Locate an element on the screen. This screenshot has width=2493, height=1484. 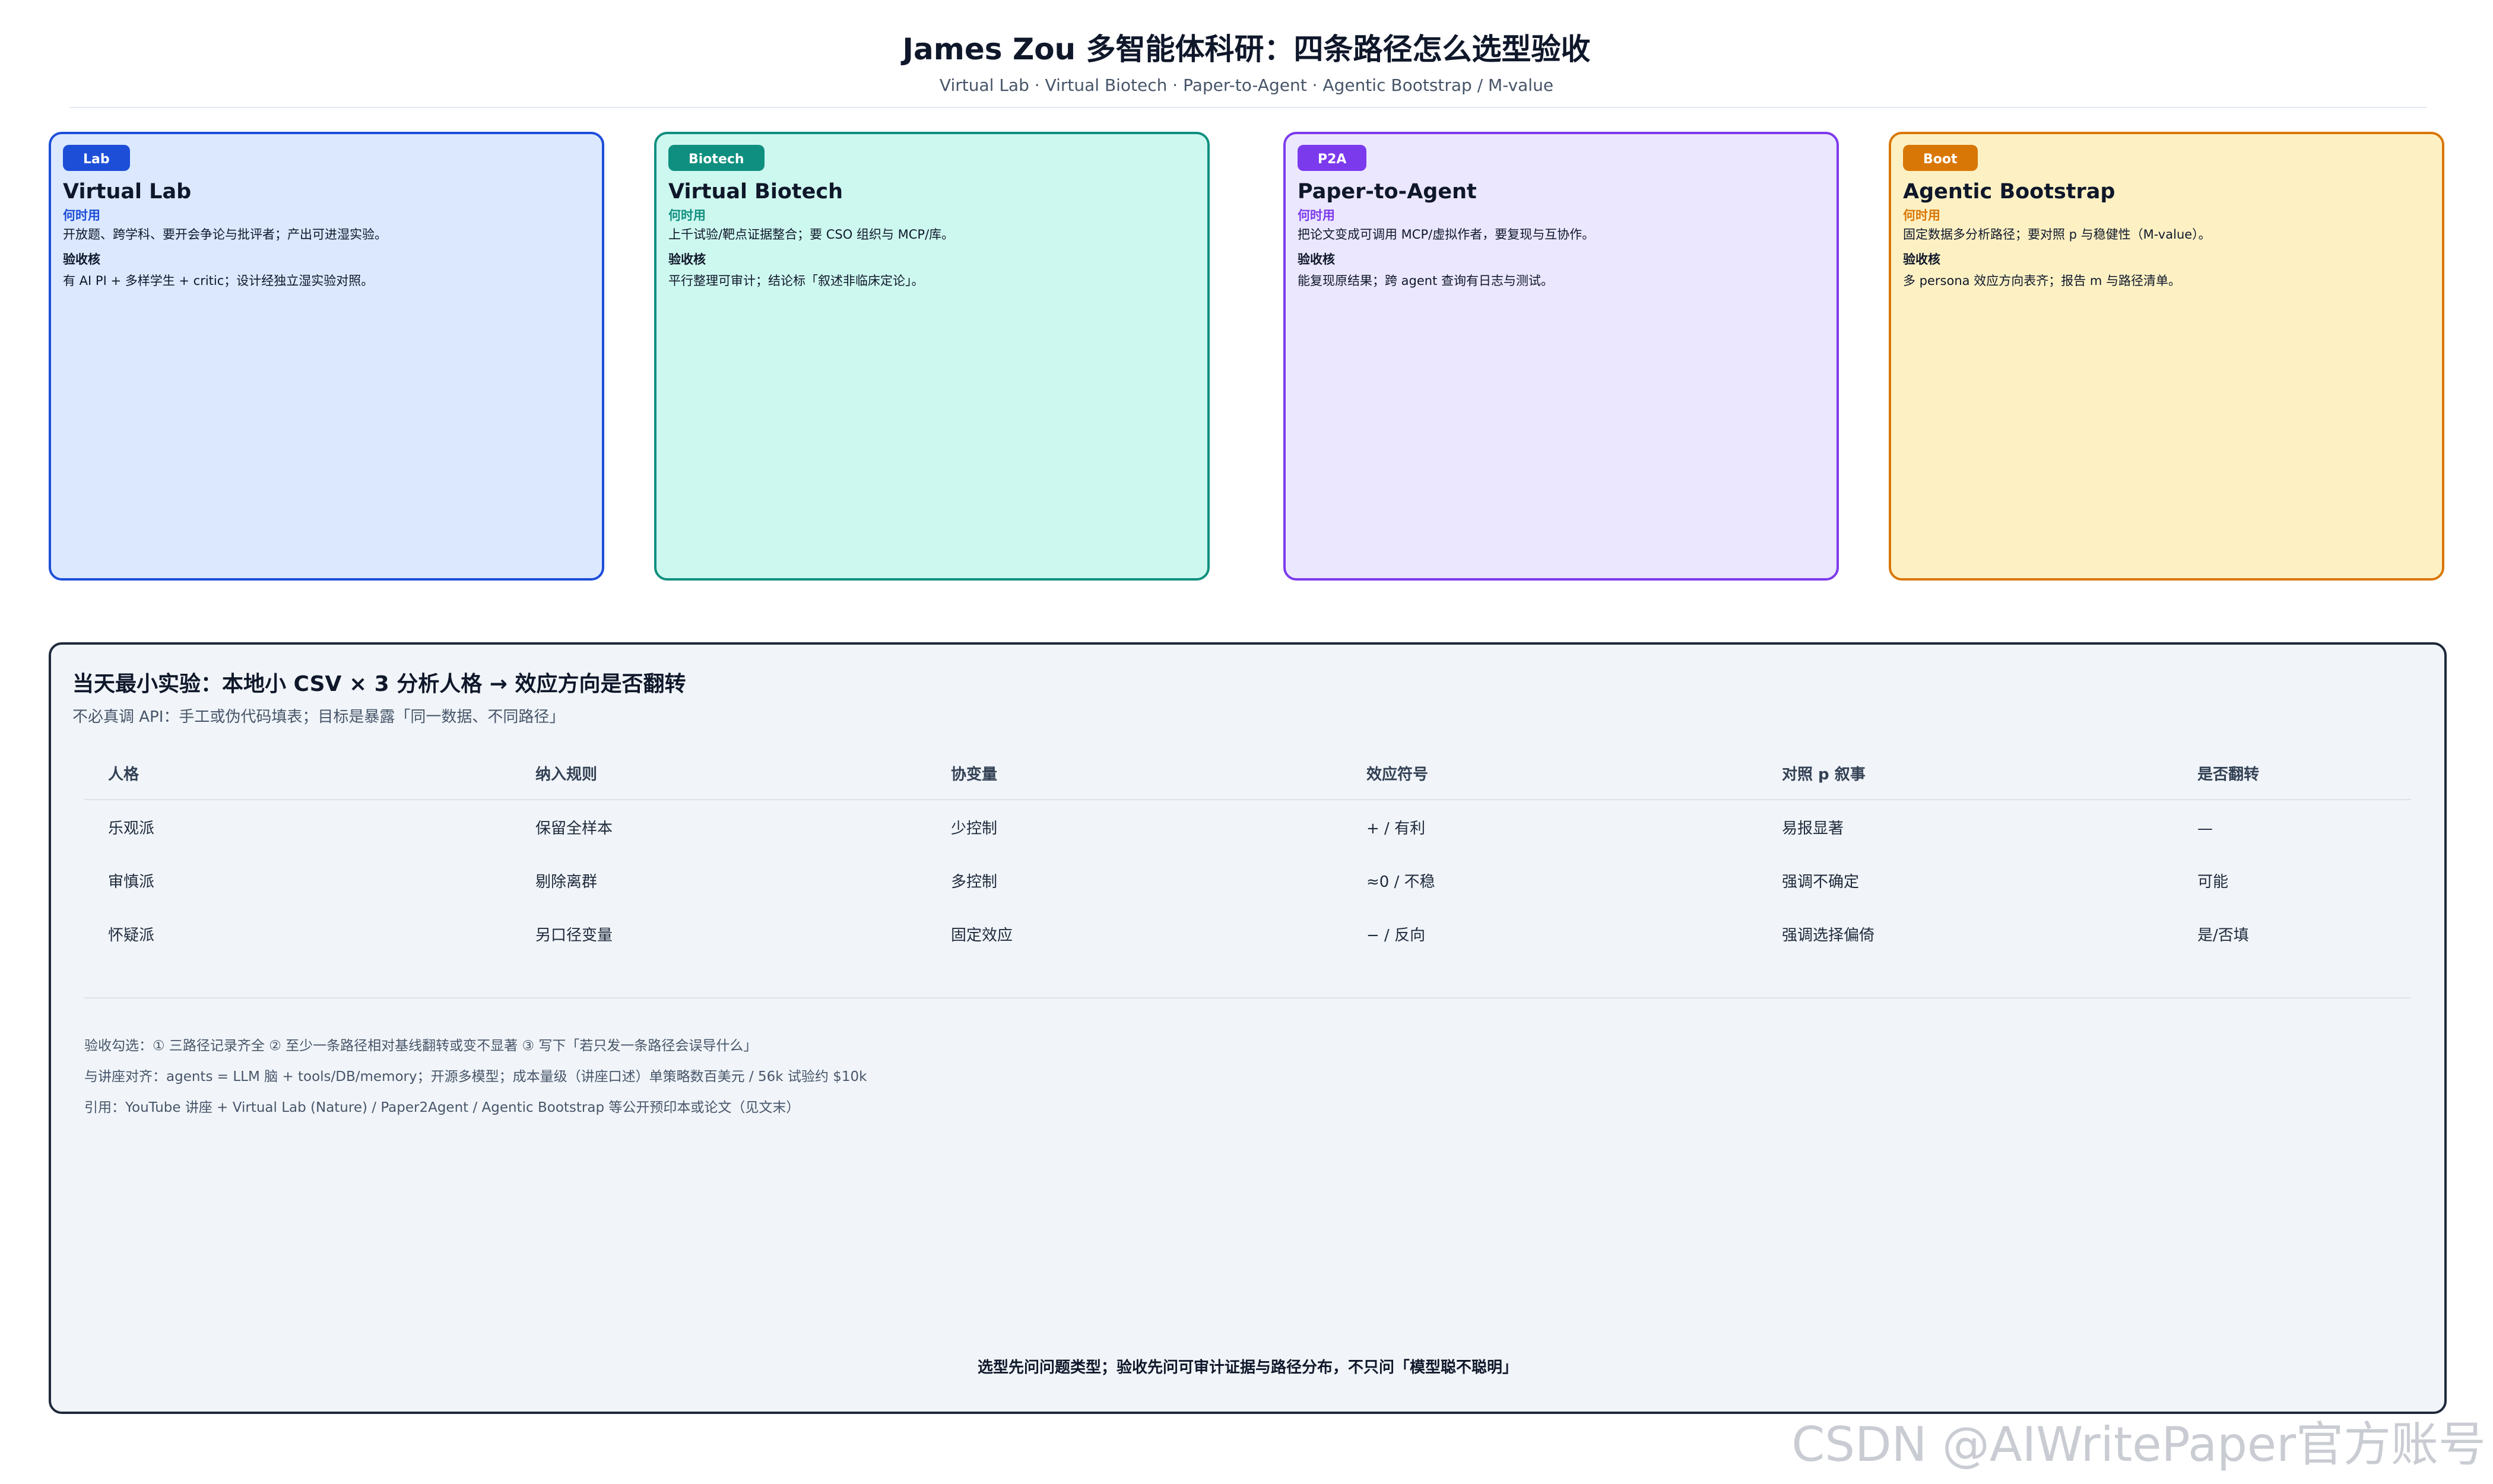
column-header: 纳入规则 is located at coordinates (566, 775).